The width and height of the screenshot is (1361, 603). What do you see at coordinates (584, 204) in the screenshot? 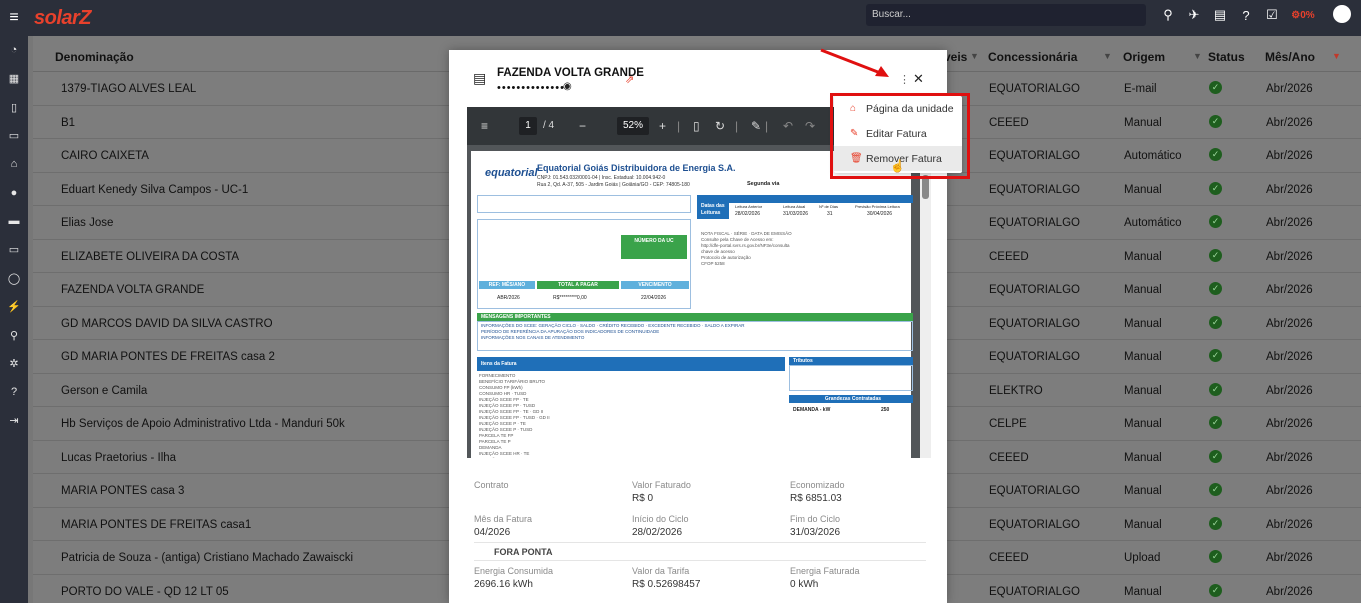
I see `bill-class-box` at bounding box center [584, 204].